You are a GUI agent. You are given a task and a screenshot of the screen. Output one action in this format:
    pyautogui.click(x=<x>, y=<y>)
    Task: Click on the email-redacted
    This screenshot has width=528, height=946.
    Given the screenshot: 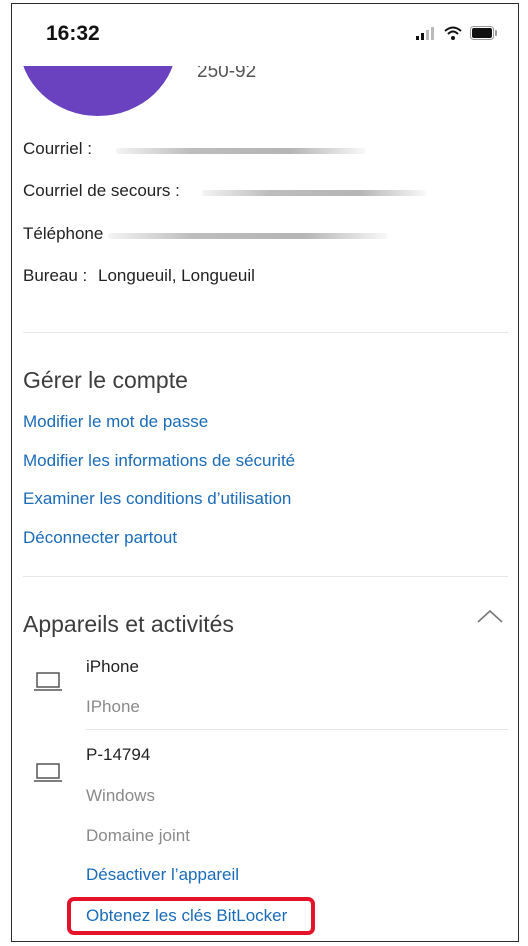 What is the action you would take?
    pyautogui.click(x=241, y=151)
    